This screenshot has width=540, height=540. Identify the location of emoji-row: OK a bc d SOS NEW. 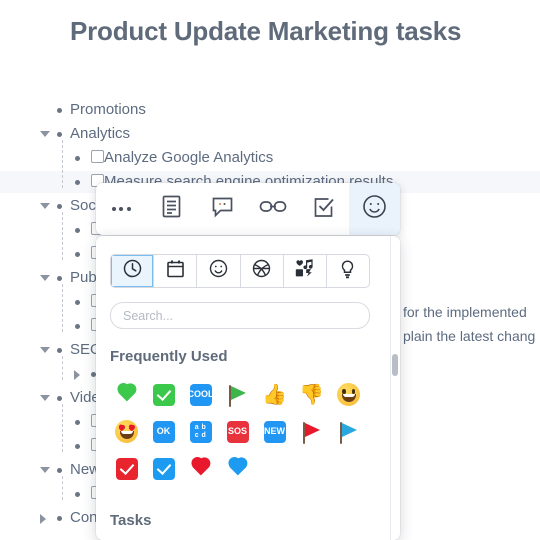
(242, 431).